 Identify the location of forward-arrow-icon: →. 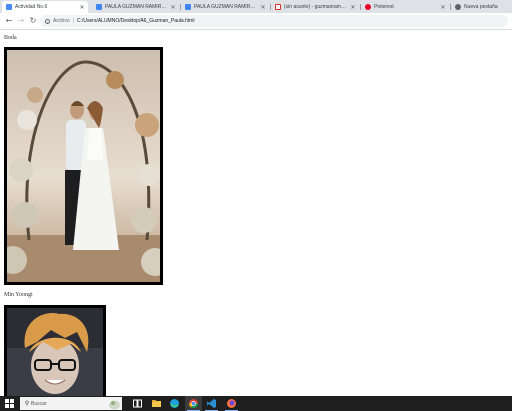
(21, 21).